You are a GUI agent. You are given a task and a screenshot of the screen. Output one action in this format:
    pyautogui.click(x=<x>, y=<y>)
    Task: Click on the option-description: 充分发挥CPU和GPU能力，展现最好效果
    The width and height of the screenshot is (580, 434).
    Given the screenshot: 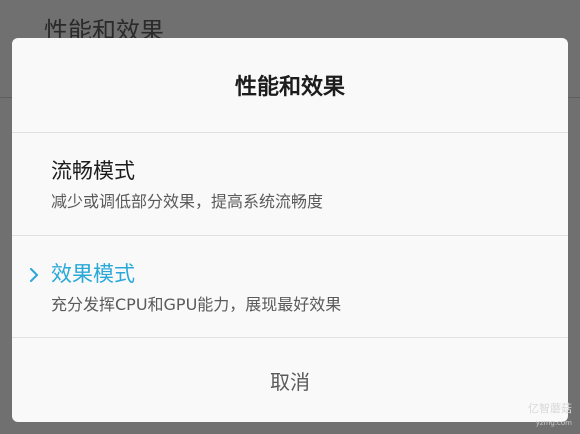 What is the action you would take?
    pyautogui.click(x=196, y=304)
    